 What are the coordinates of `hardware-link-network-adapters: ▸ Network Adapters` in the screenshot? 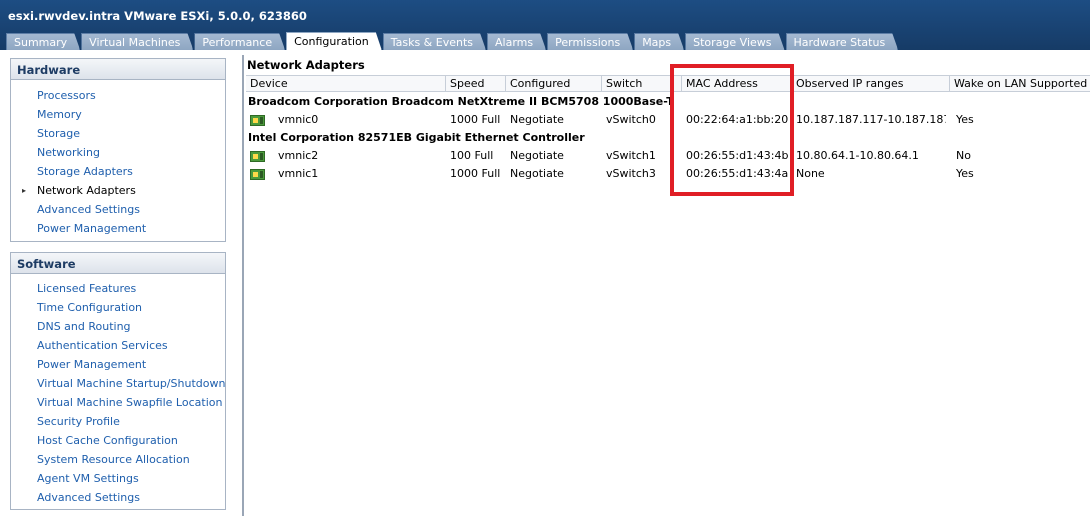 It's located at (118, 190).